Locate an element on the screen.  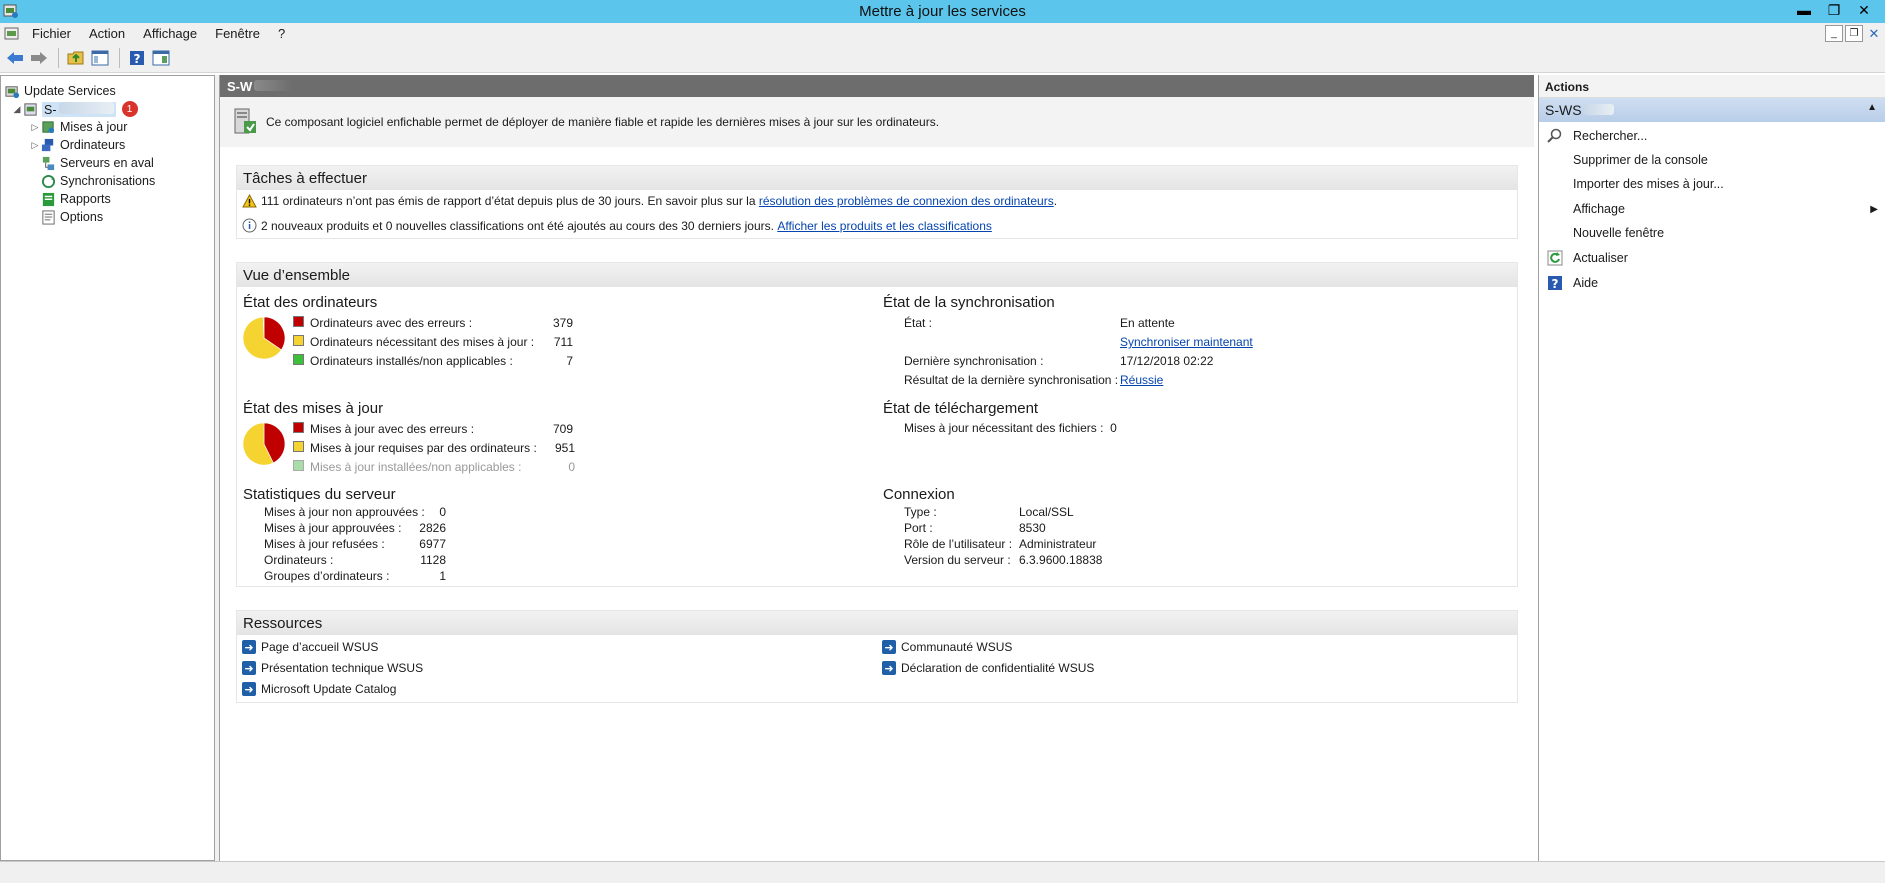
mdi-close-button: ✕ is located at coordinates (1874, 33).